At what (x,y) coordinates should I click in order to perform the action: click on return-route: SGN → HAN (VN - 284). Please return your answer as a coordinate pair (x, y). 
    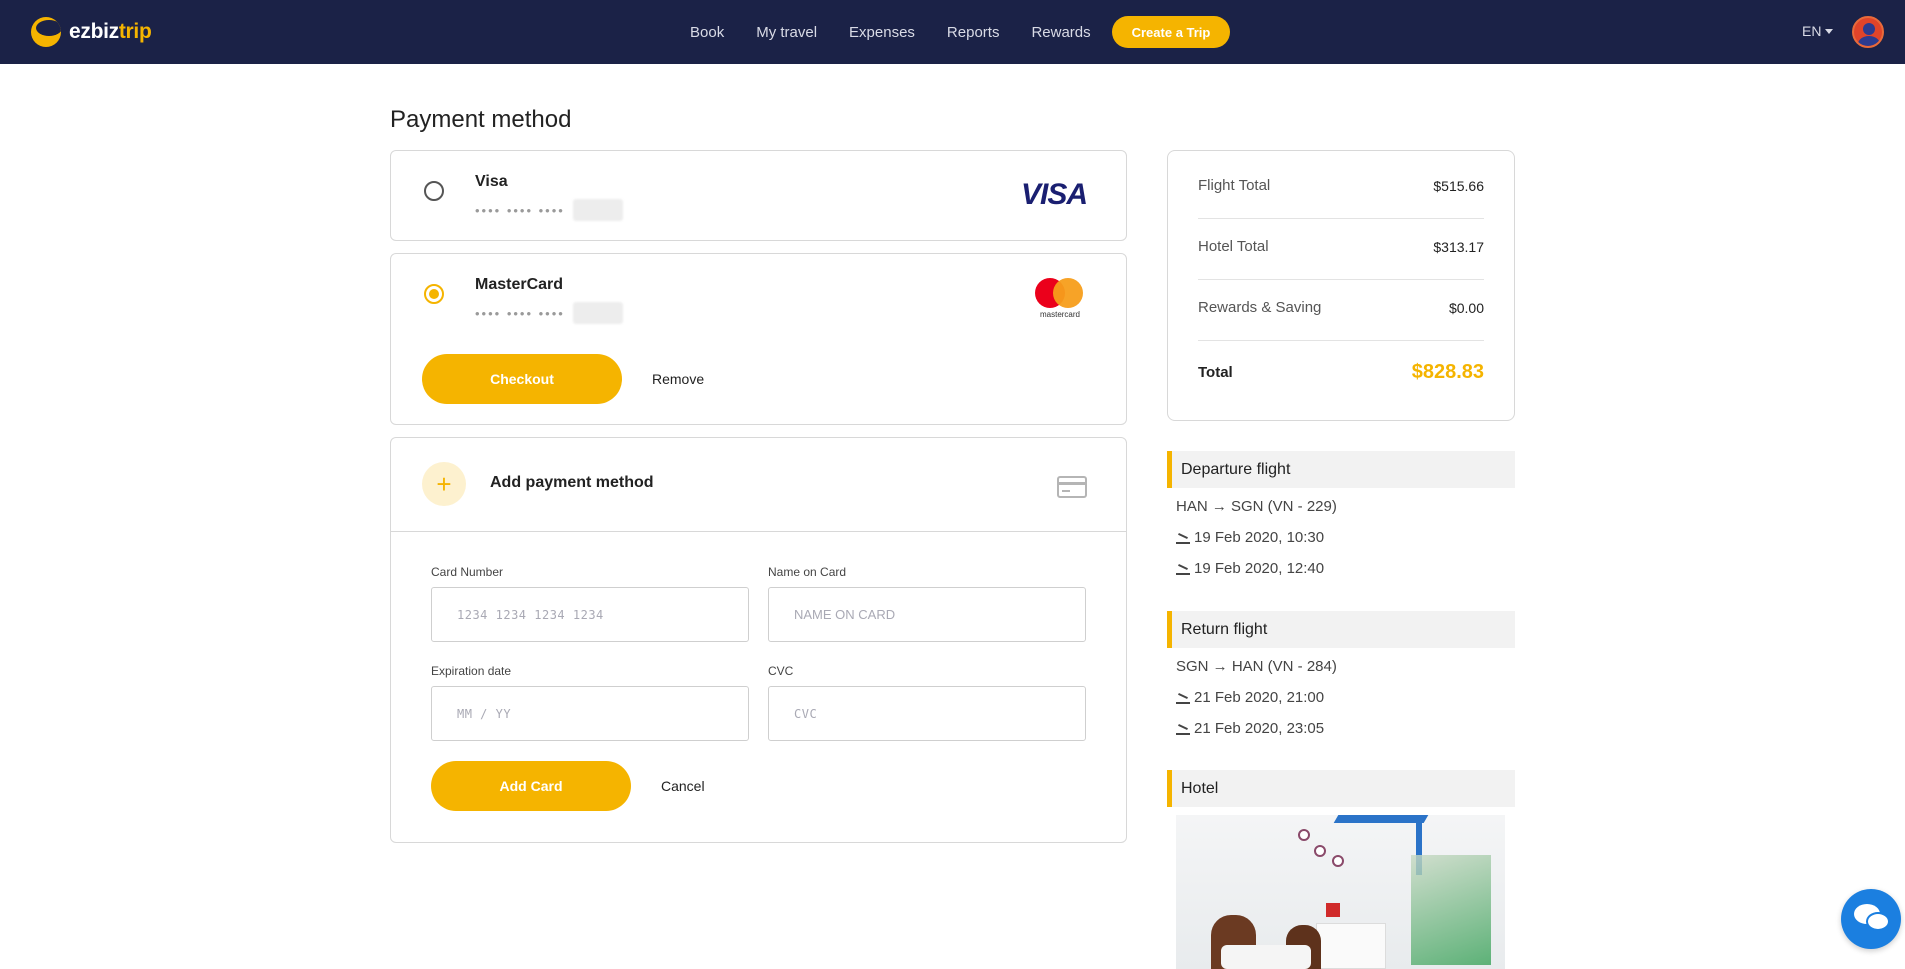
    Looking at the image, I should click on (1256, 666).